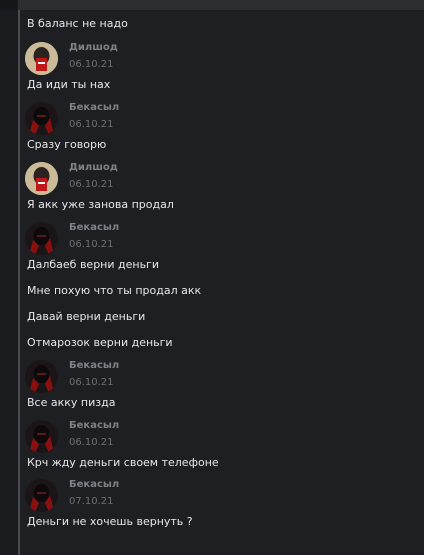 This screenshot has height=555, width=424. What do you see at coordinates (77, 23) in the screenshot?
I see `message-text: В баланс не надо` at bounding box center [77, 23].